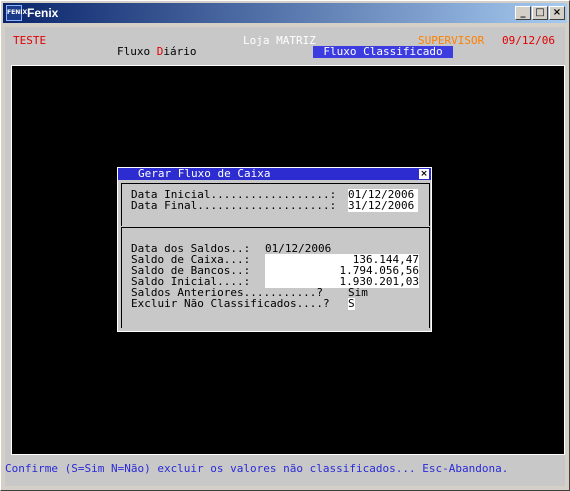 This screenshot has height=491, width=570. Describe the element at coordinates (274, 174) in the screenshot. I see `dialog-title-bar: Gerar Fluxo de Caixa ×` at that location.